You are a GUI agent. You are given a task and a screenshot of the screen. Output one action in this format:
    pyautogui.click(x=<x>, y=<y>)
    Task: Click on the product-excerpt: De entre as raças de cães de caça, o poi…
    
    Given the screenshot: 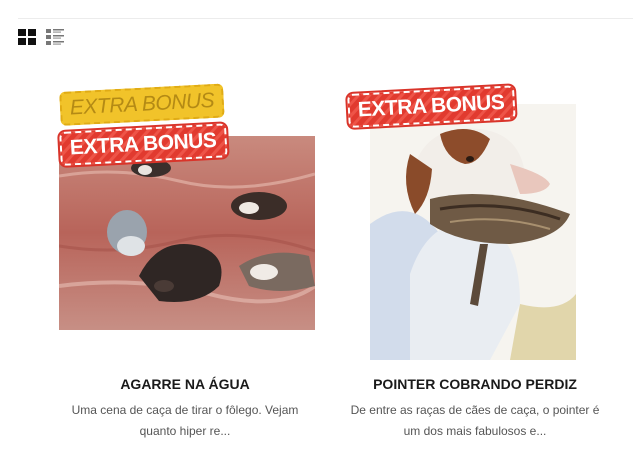 What is the action you would take?
    pyautogui.click(x=475, y=420)
    